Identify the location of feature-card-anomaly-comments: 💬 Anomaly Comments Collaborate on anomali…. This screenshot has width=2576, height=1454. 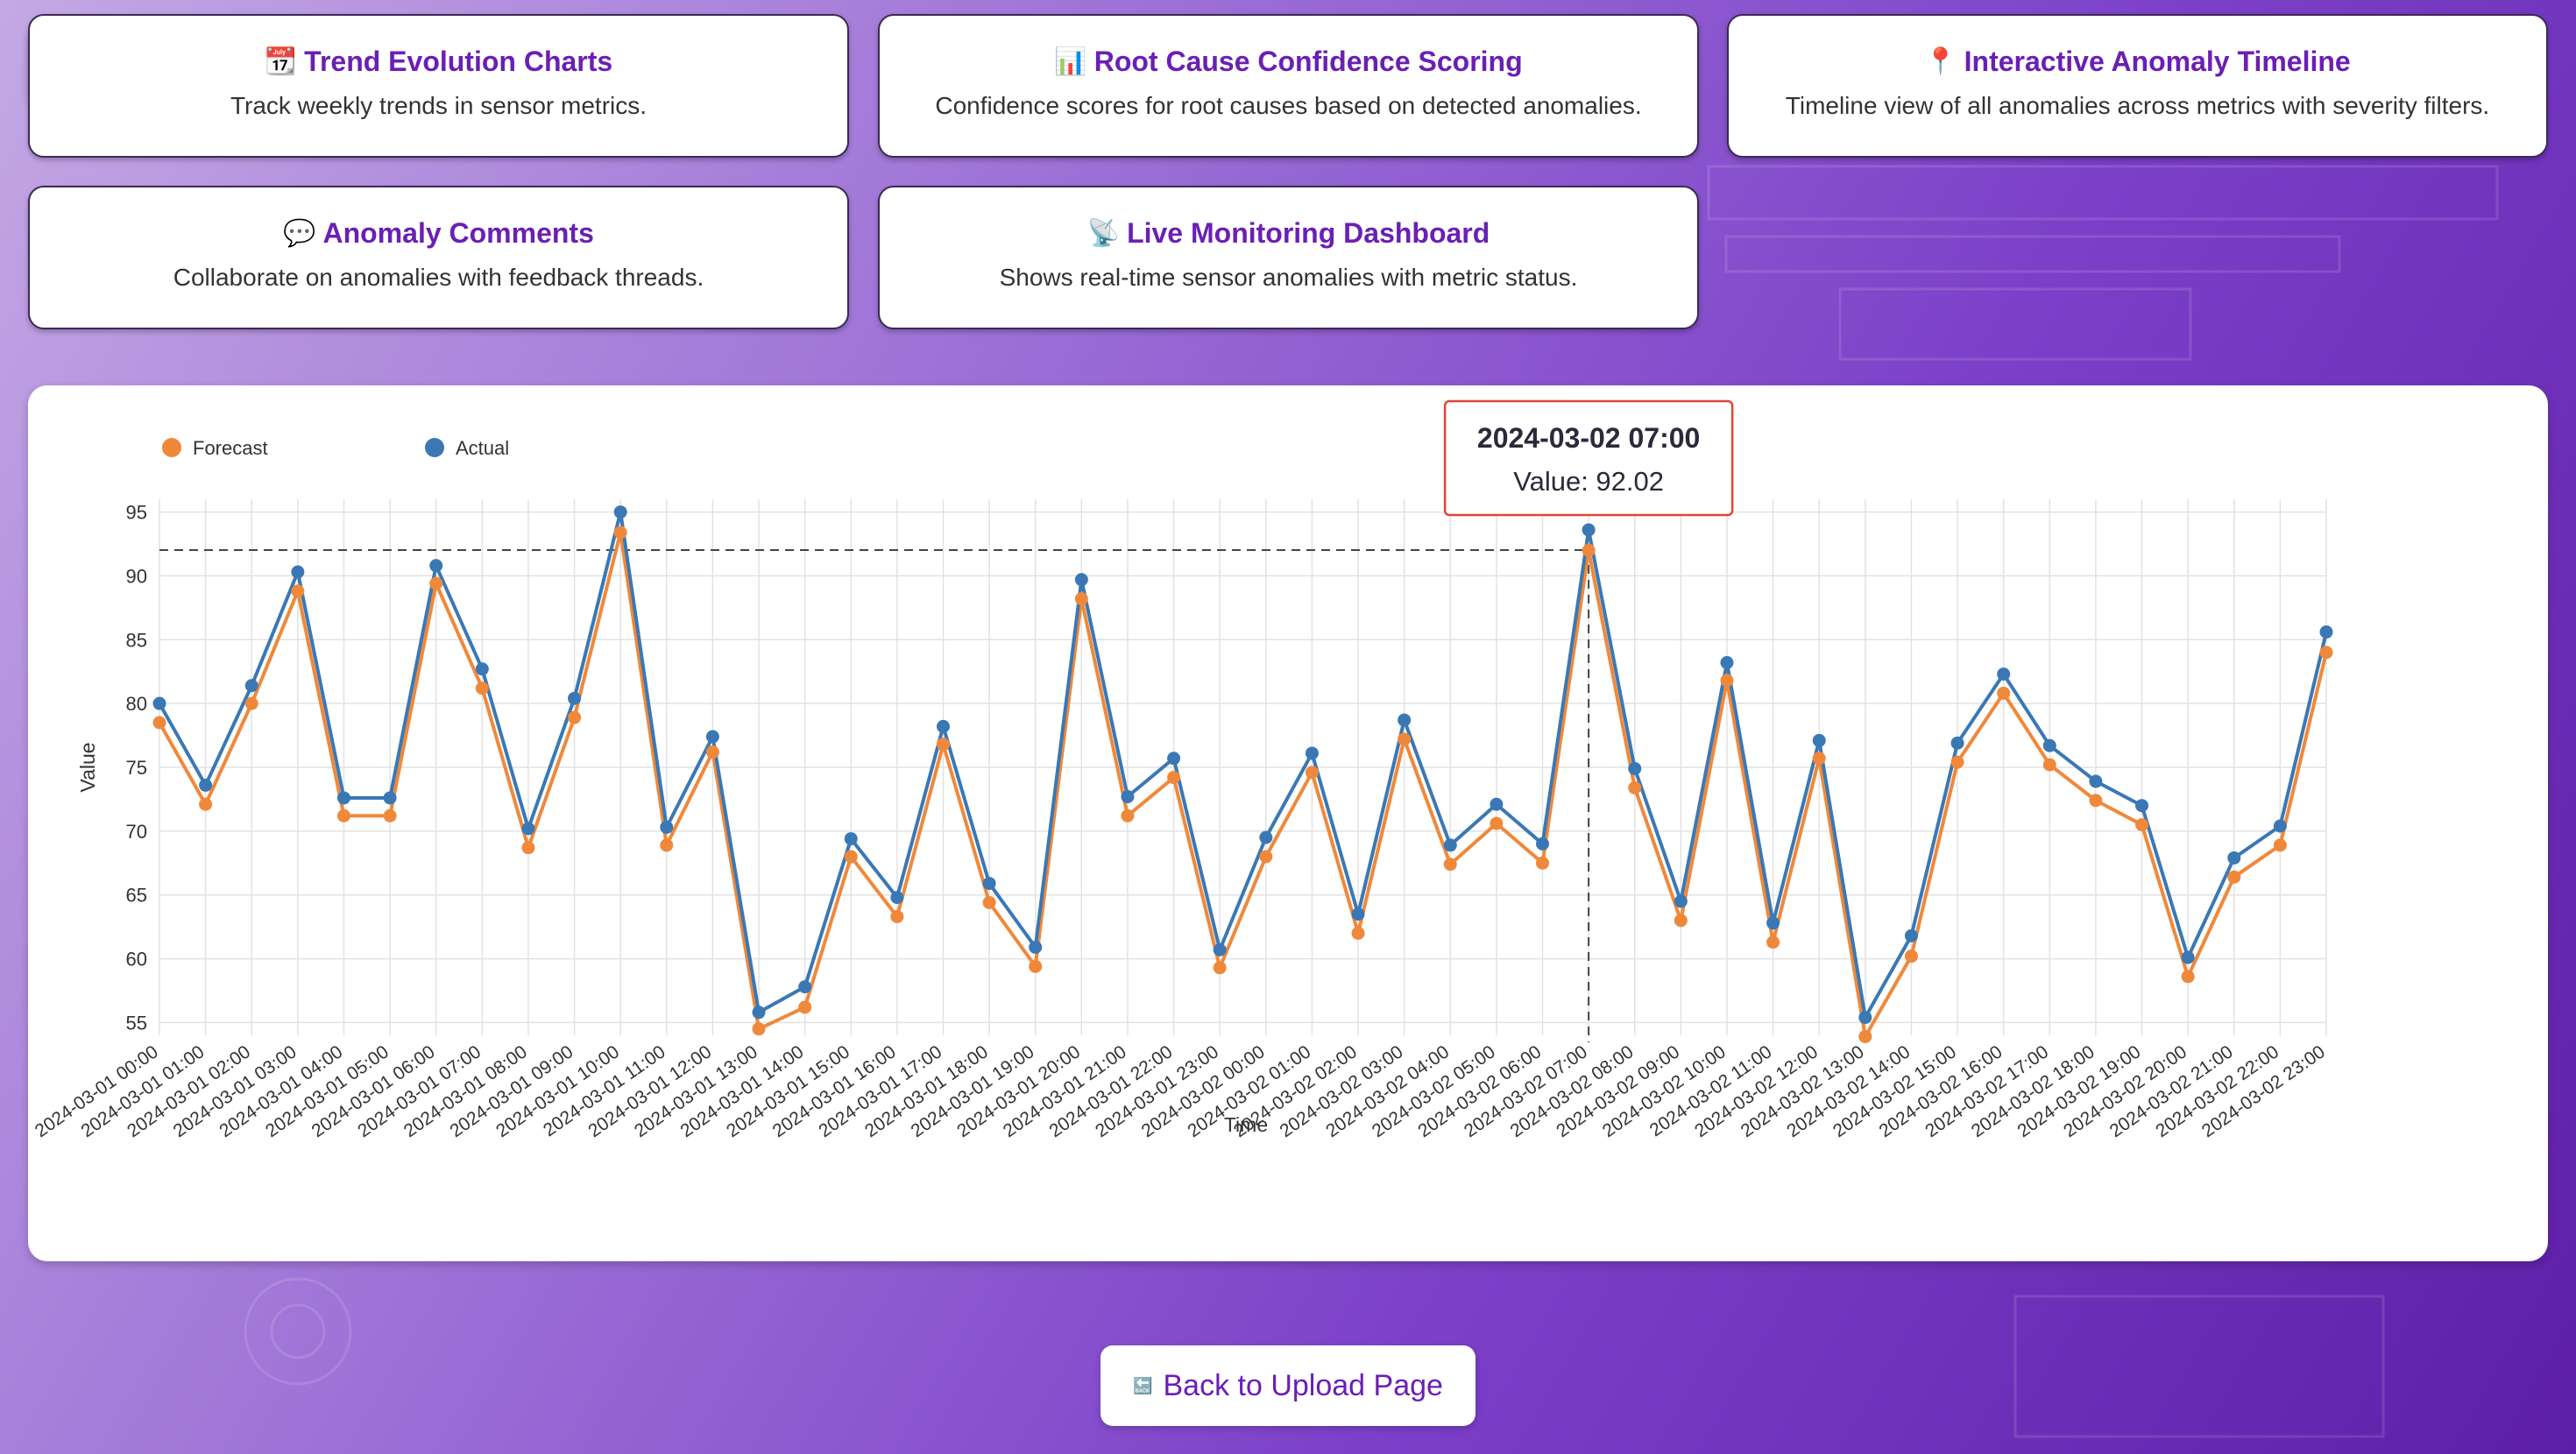
(438, 257).